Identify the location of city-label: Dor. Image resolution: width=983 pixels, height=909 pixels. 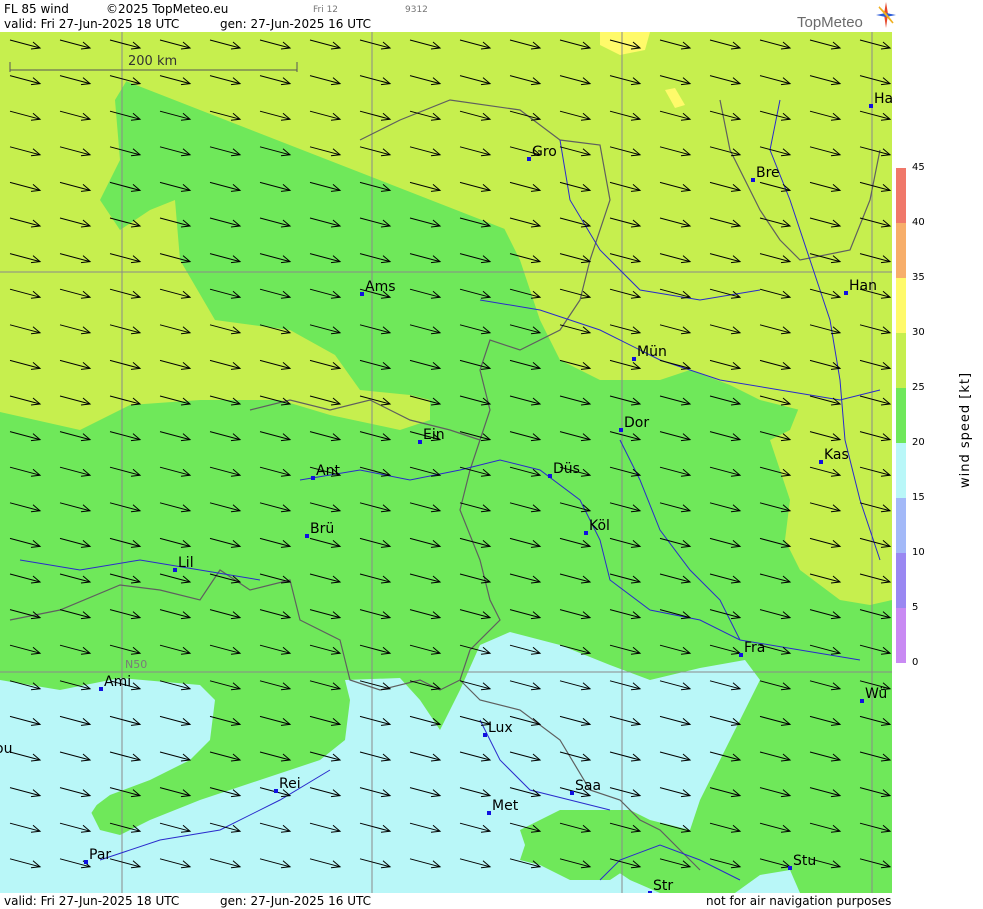
(636, 423).